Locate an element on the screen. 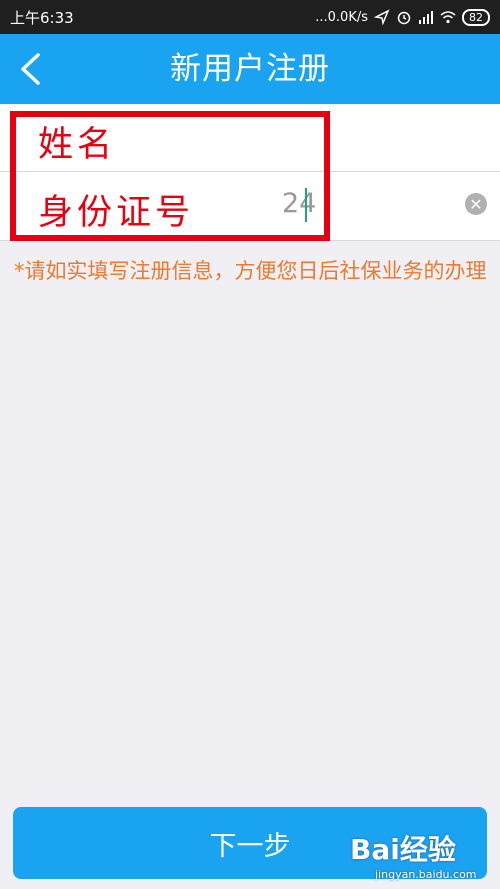 The image size is (500, 889). name-row: 姓名 is located at coordinates (250, 138).